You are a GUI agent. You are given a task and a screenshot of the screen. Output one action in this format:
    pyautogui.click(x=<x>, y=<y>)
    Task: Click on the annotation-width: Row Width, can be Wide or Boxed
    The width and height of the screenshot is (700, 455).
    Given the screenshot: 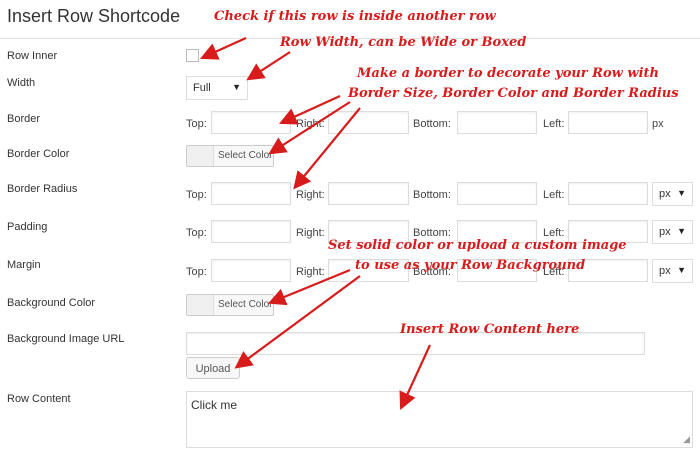 What is the action you would take?
    pyautogui.click(x=403, y=42)
    